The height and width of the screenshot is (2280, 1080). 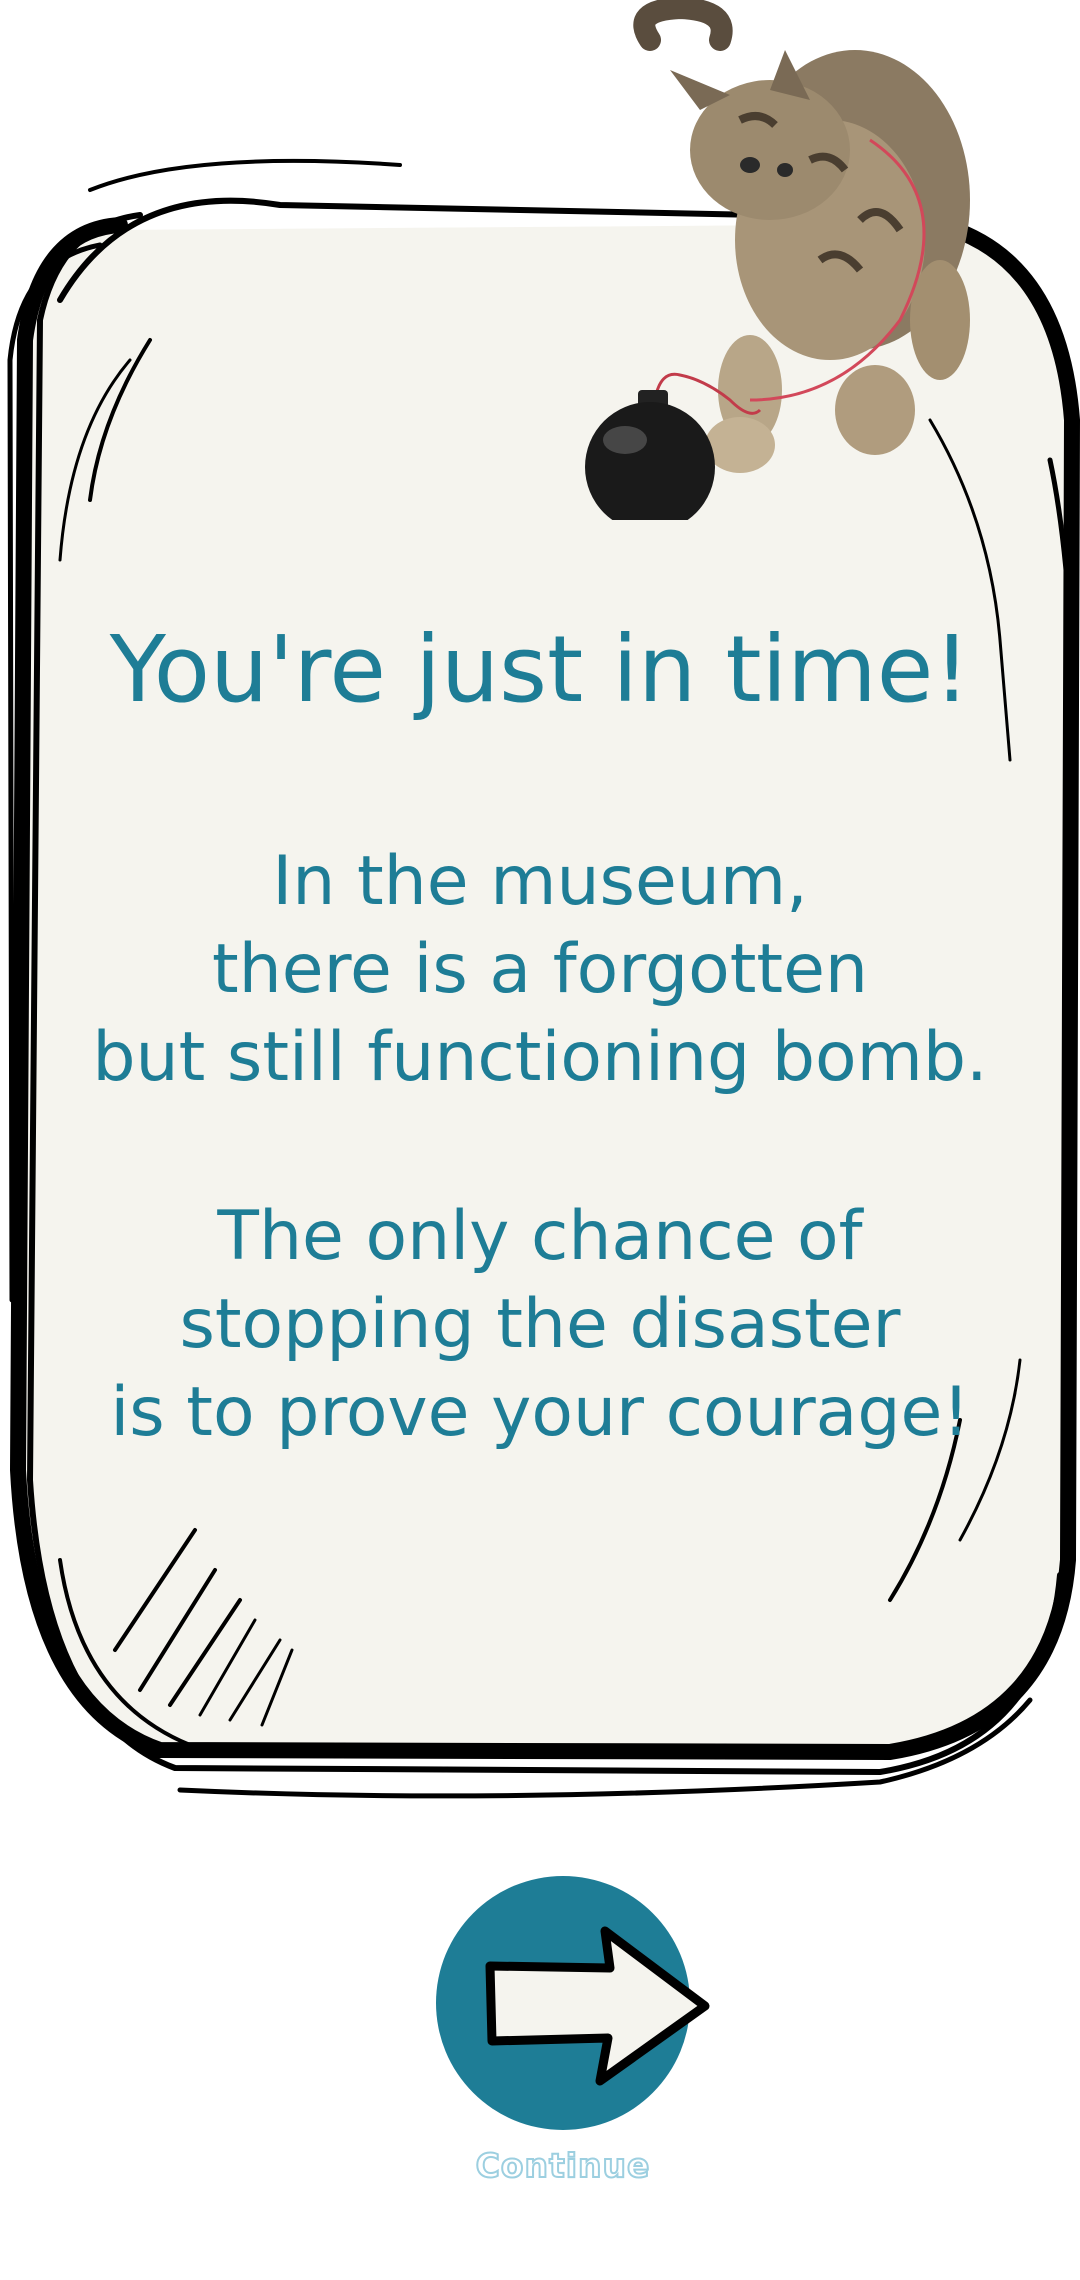 What do you see at coordinates (801, 236) in the screenshot?
I see `kitten-image` at bounding box center [801, 236].